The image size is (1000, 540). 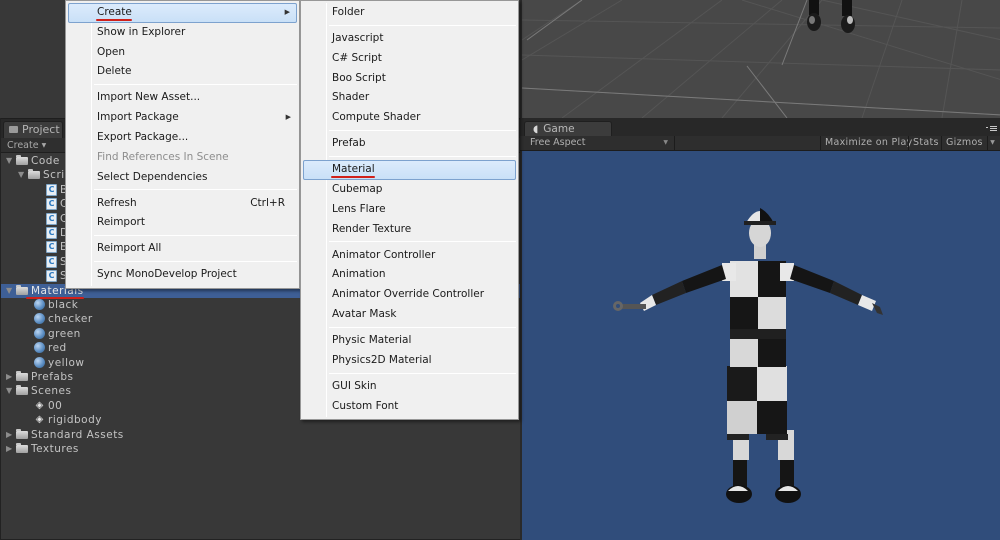 I want to click on menu-item-sync-monodevelop-project: Sync MonoDevelop Project, so click(x=182, y=275).